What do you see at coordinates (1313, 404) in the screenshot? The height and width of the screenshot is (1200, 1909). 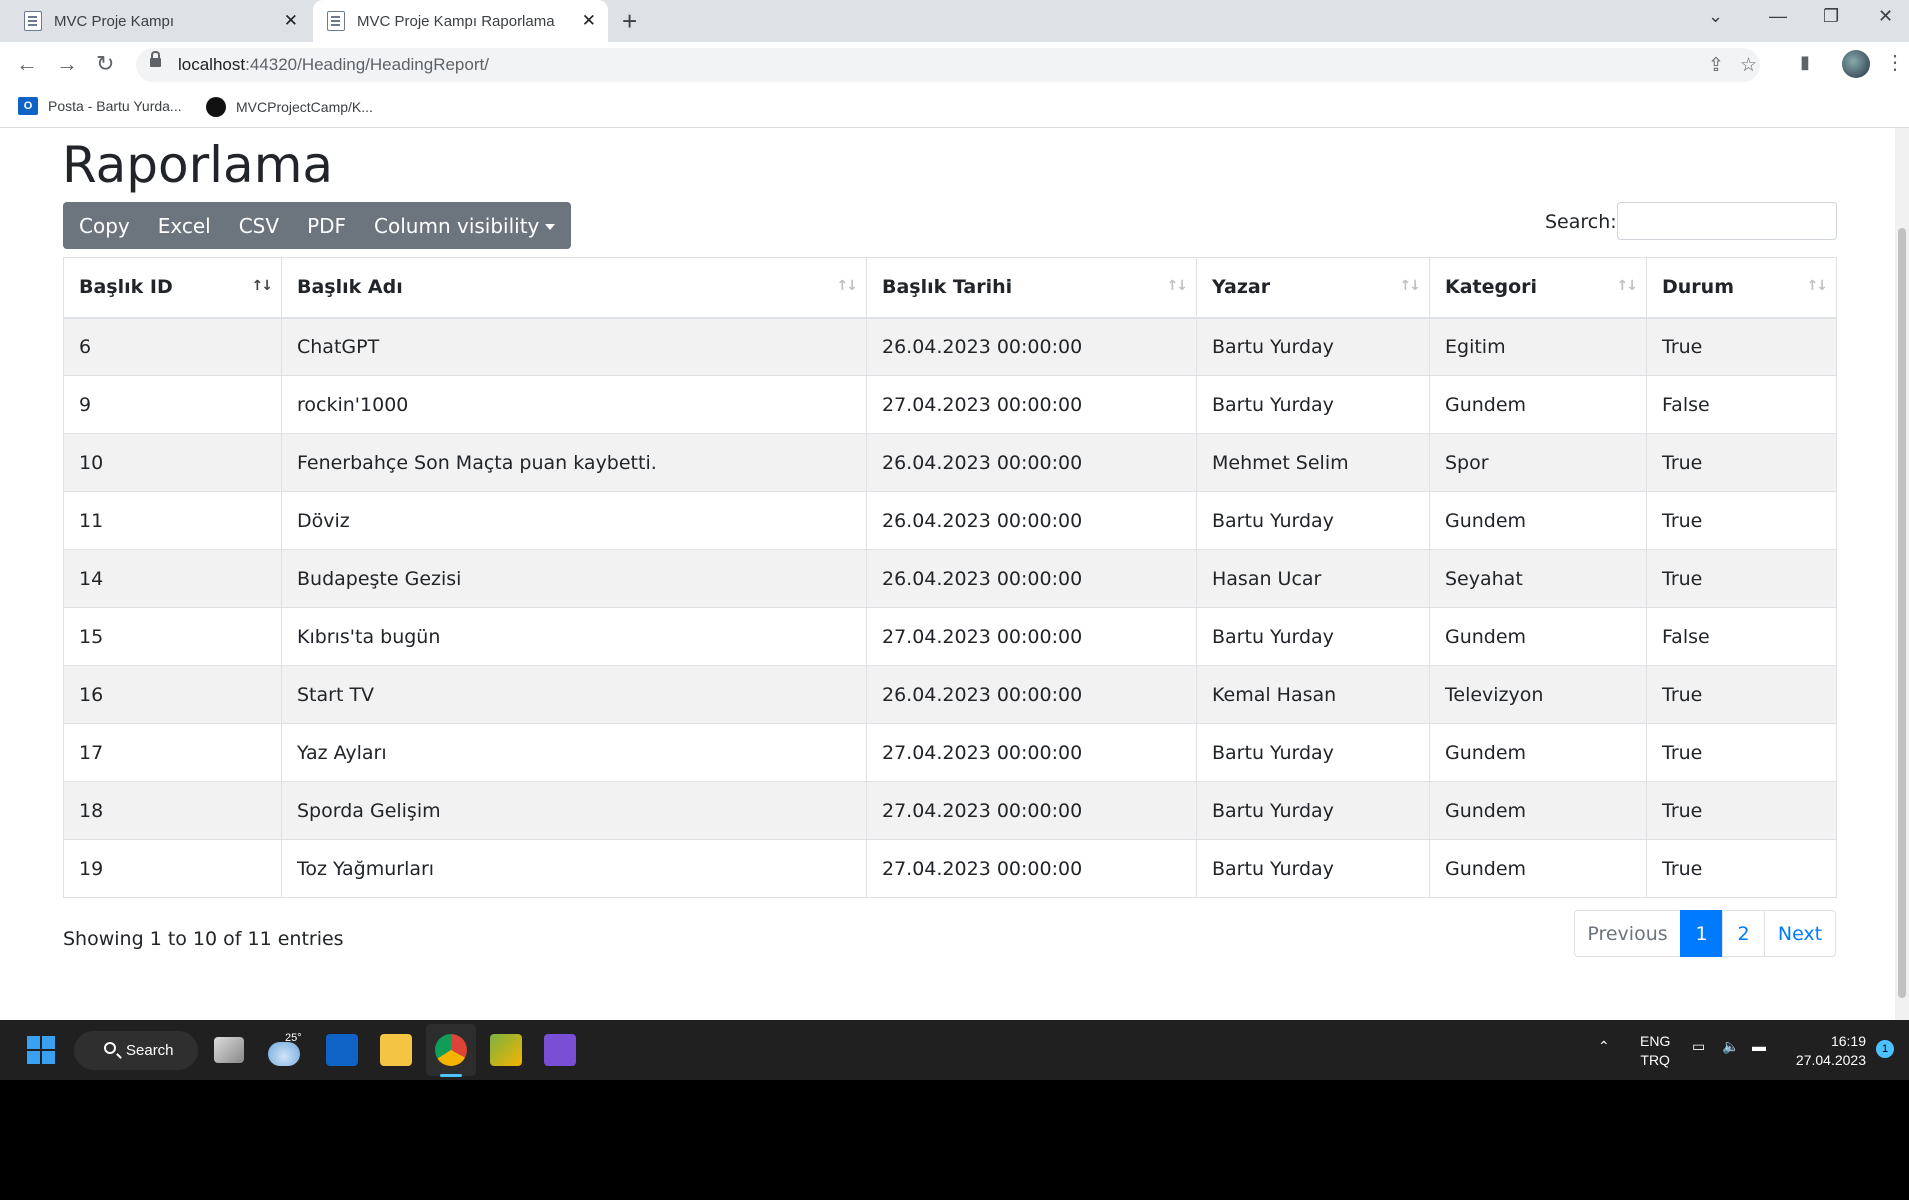 I see `cell-author: Bartu Yurday` at bounding box center [1313, 404].